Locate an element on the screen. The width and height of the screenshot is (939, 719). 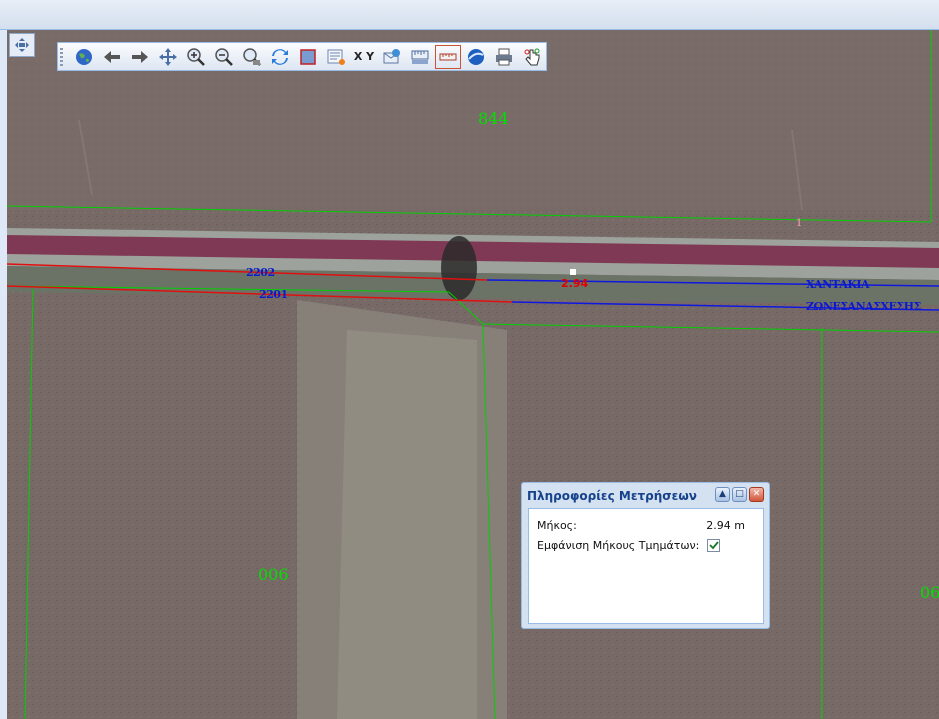
close-button: ✕ is located at coordinates (756, 494).